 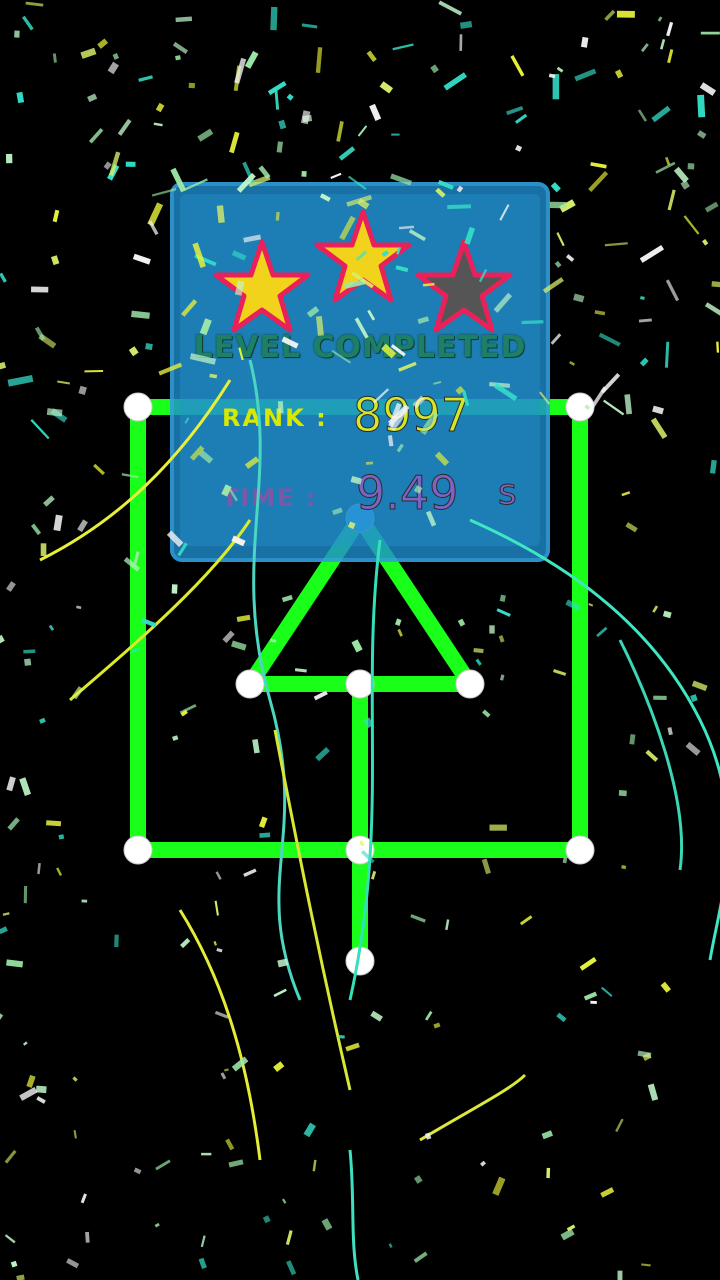 What do you see at coordinates (580, 850) in the screenshot?
I see `graph-node-lr` at bounding box center [580, 850].